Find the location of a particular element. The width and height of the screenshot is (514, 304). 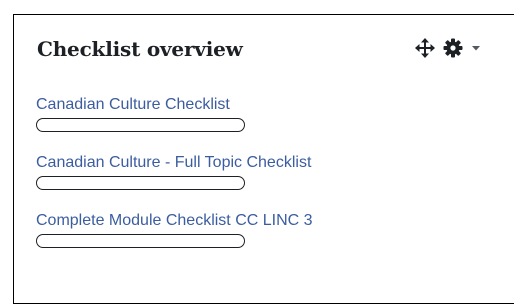

block-title: Checklist overview is located at coordinates (140, 49).